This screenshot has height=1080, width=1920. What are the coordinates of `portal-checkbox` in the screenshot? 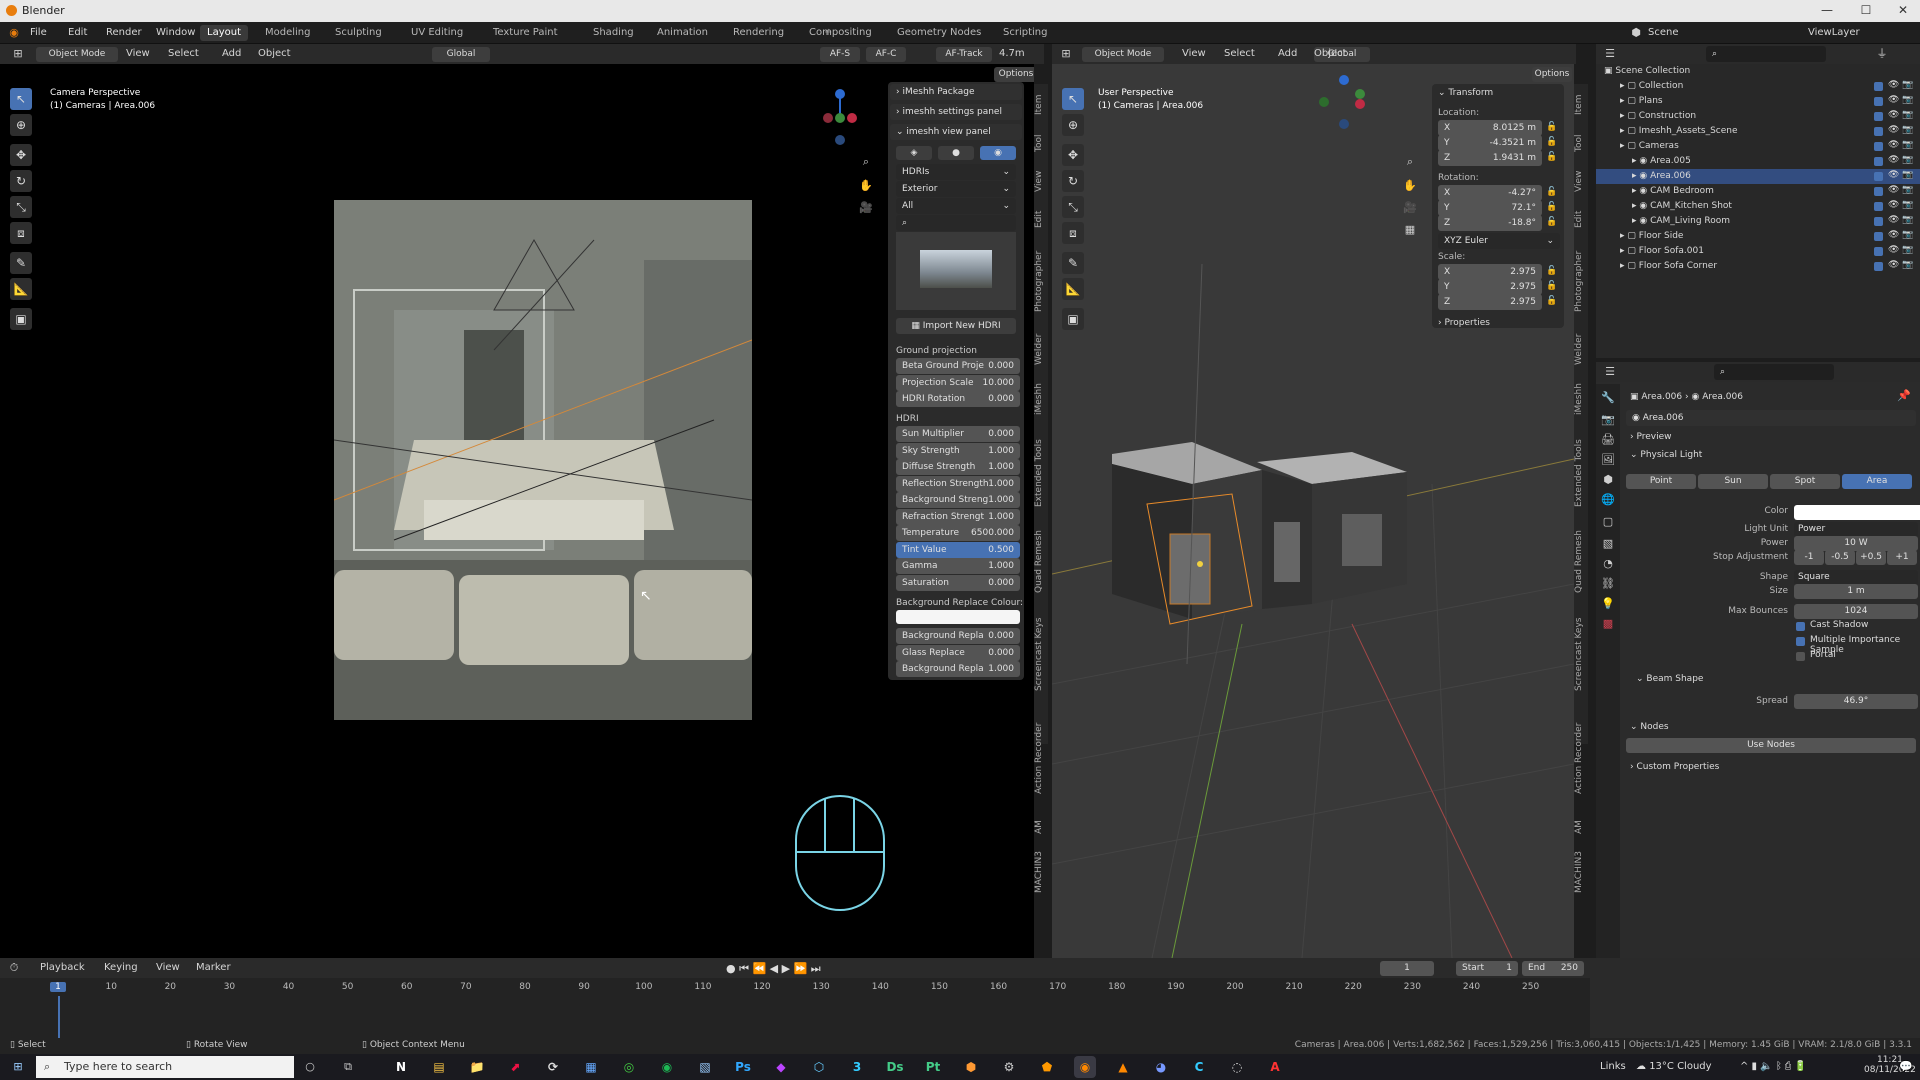 It's located at (1800, 656).